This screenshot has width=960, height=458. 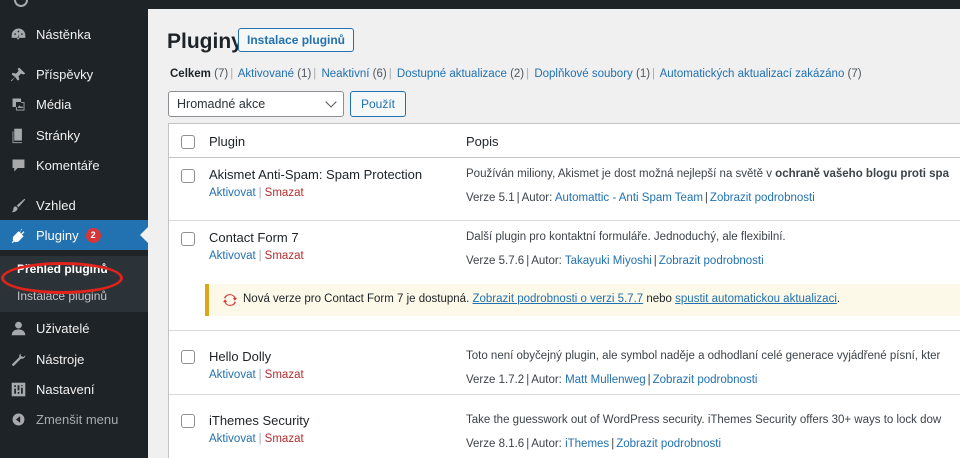 What do you see at coordinates (60, 359) in the screenshot?
I see `menu-item-label: Nástroje` at bounding box center [60, 359].